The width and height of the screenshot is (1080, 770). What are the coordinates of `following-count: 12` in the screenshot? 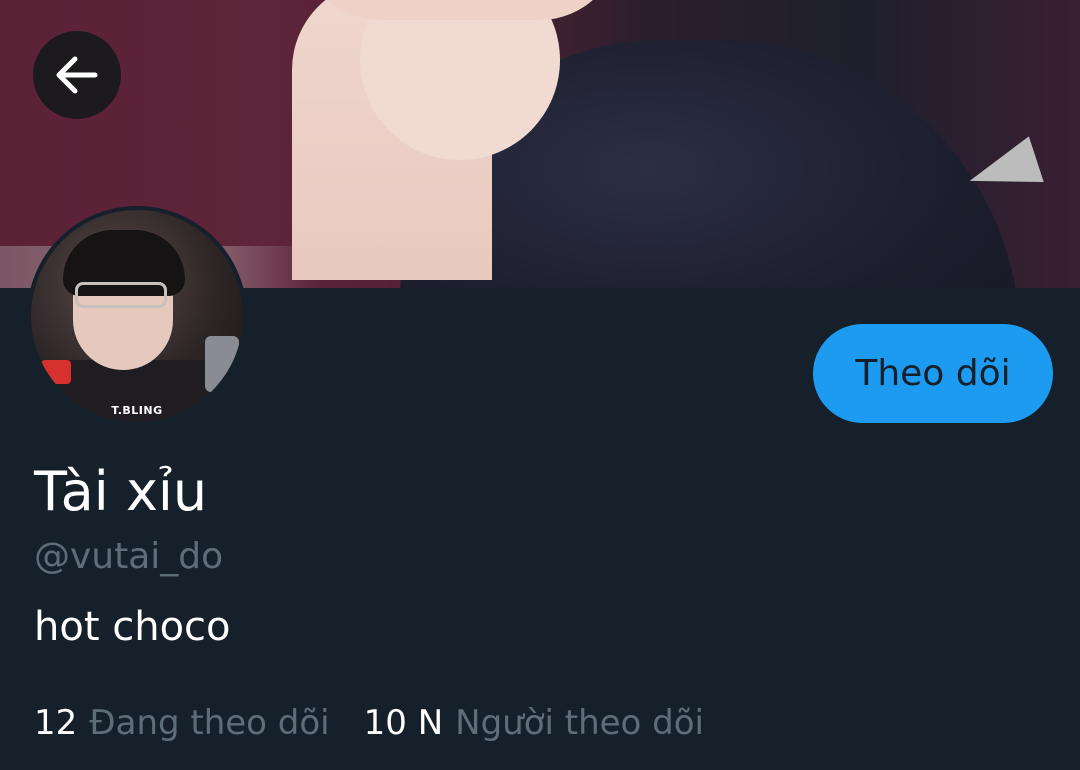 It's located at (56, 723).